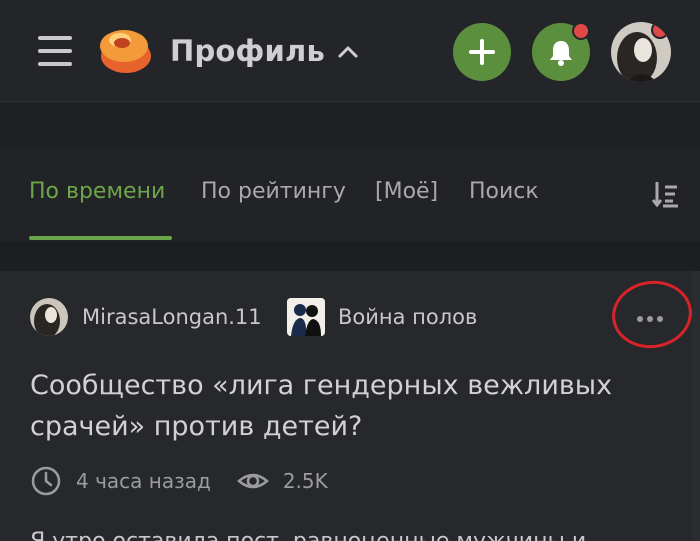  Describe the element at coordinates (641, 52) in the screenshot. I see `user-avatar` at that location.